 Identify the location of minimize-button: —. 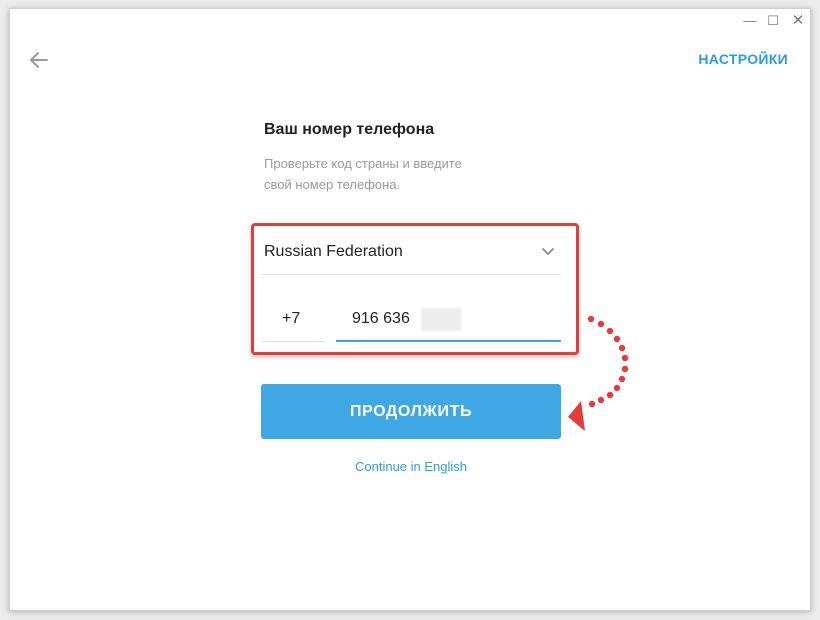
(750, 21).